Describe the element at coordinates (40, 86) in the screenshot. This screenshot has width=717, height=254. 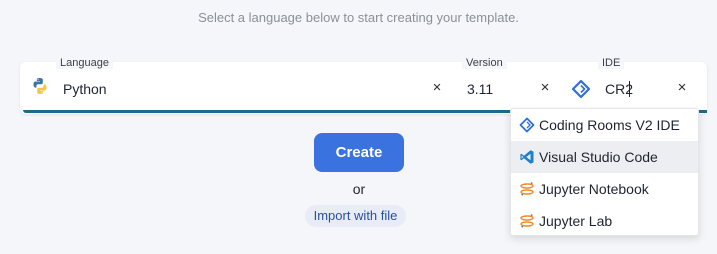
I see `python-icon` at that location.